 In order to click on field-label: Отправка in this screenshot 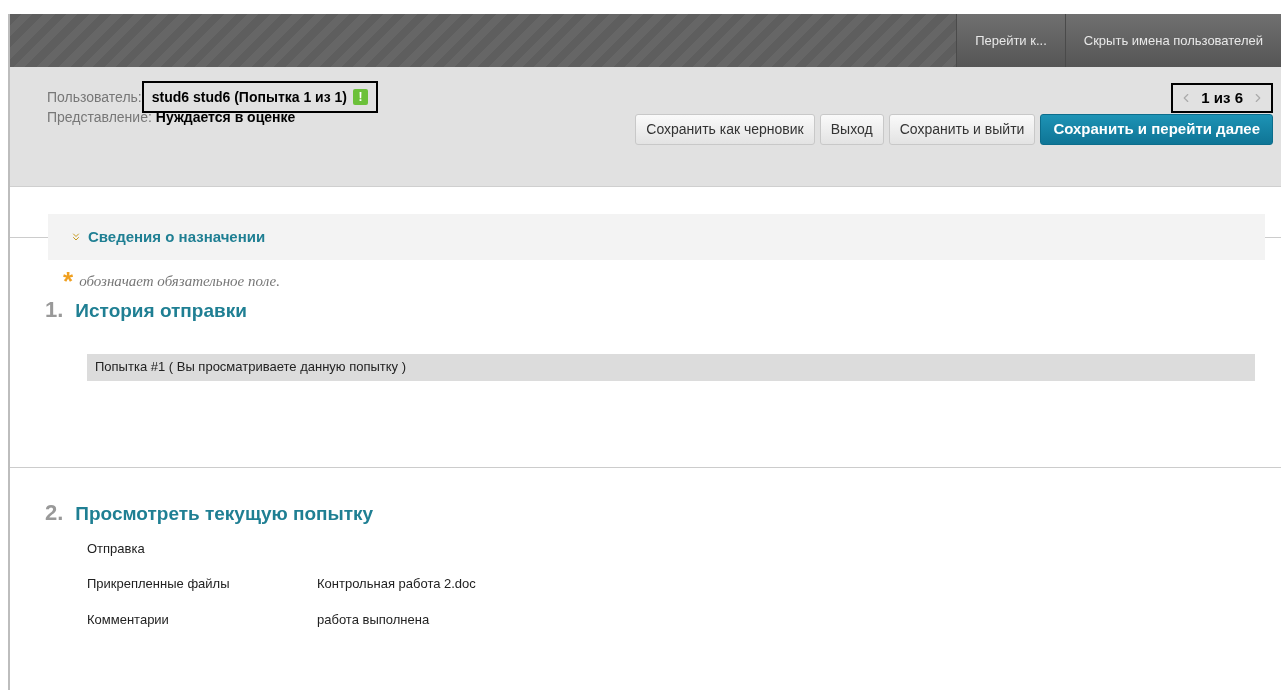, I will do `click(116, 548)`.